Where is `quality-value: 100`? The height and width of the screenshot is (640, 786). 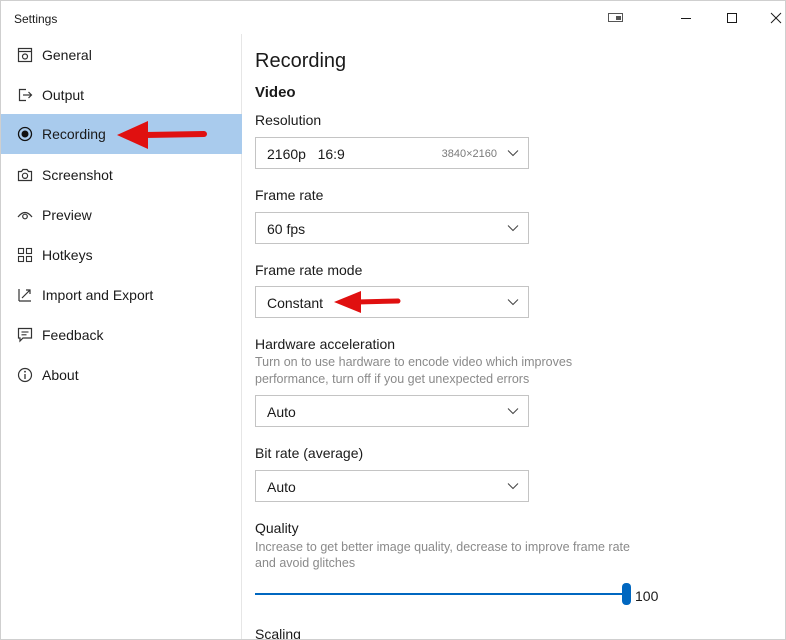 quality-value: 100 is located at coordinates (647, 596).